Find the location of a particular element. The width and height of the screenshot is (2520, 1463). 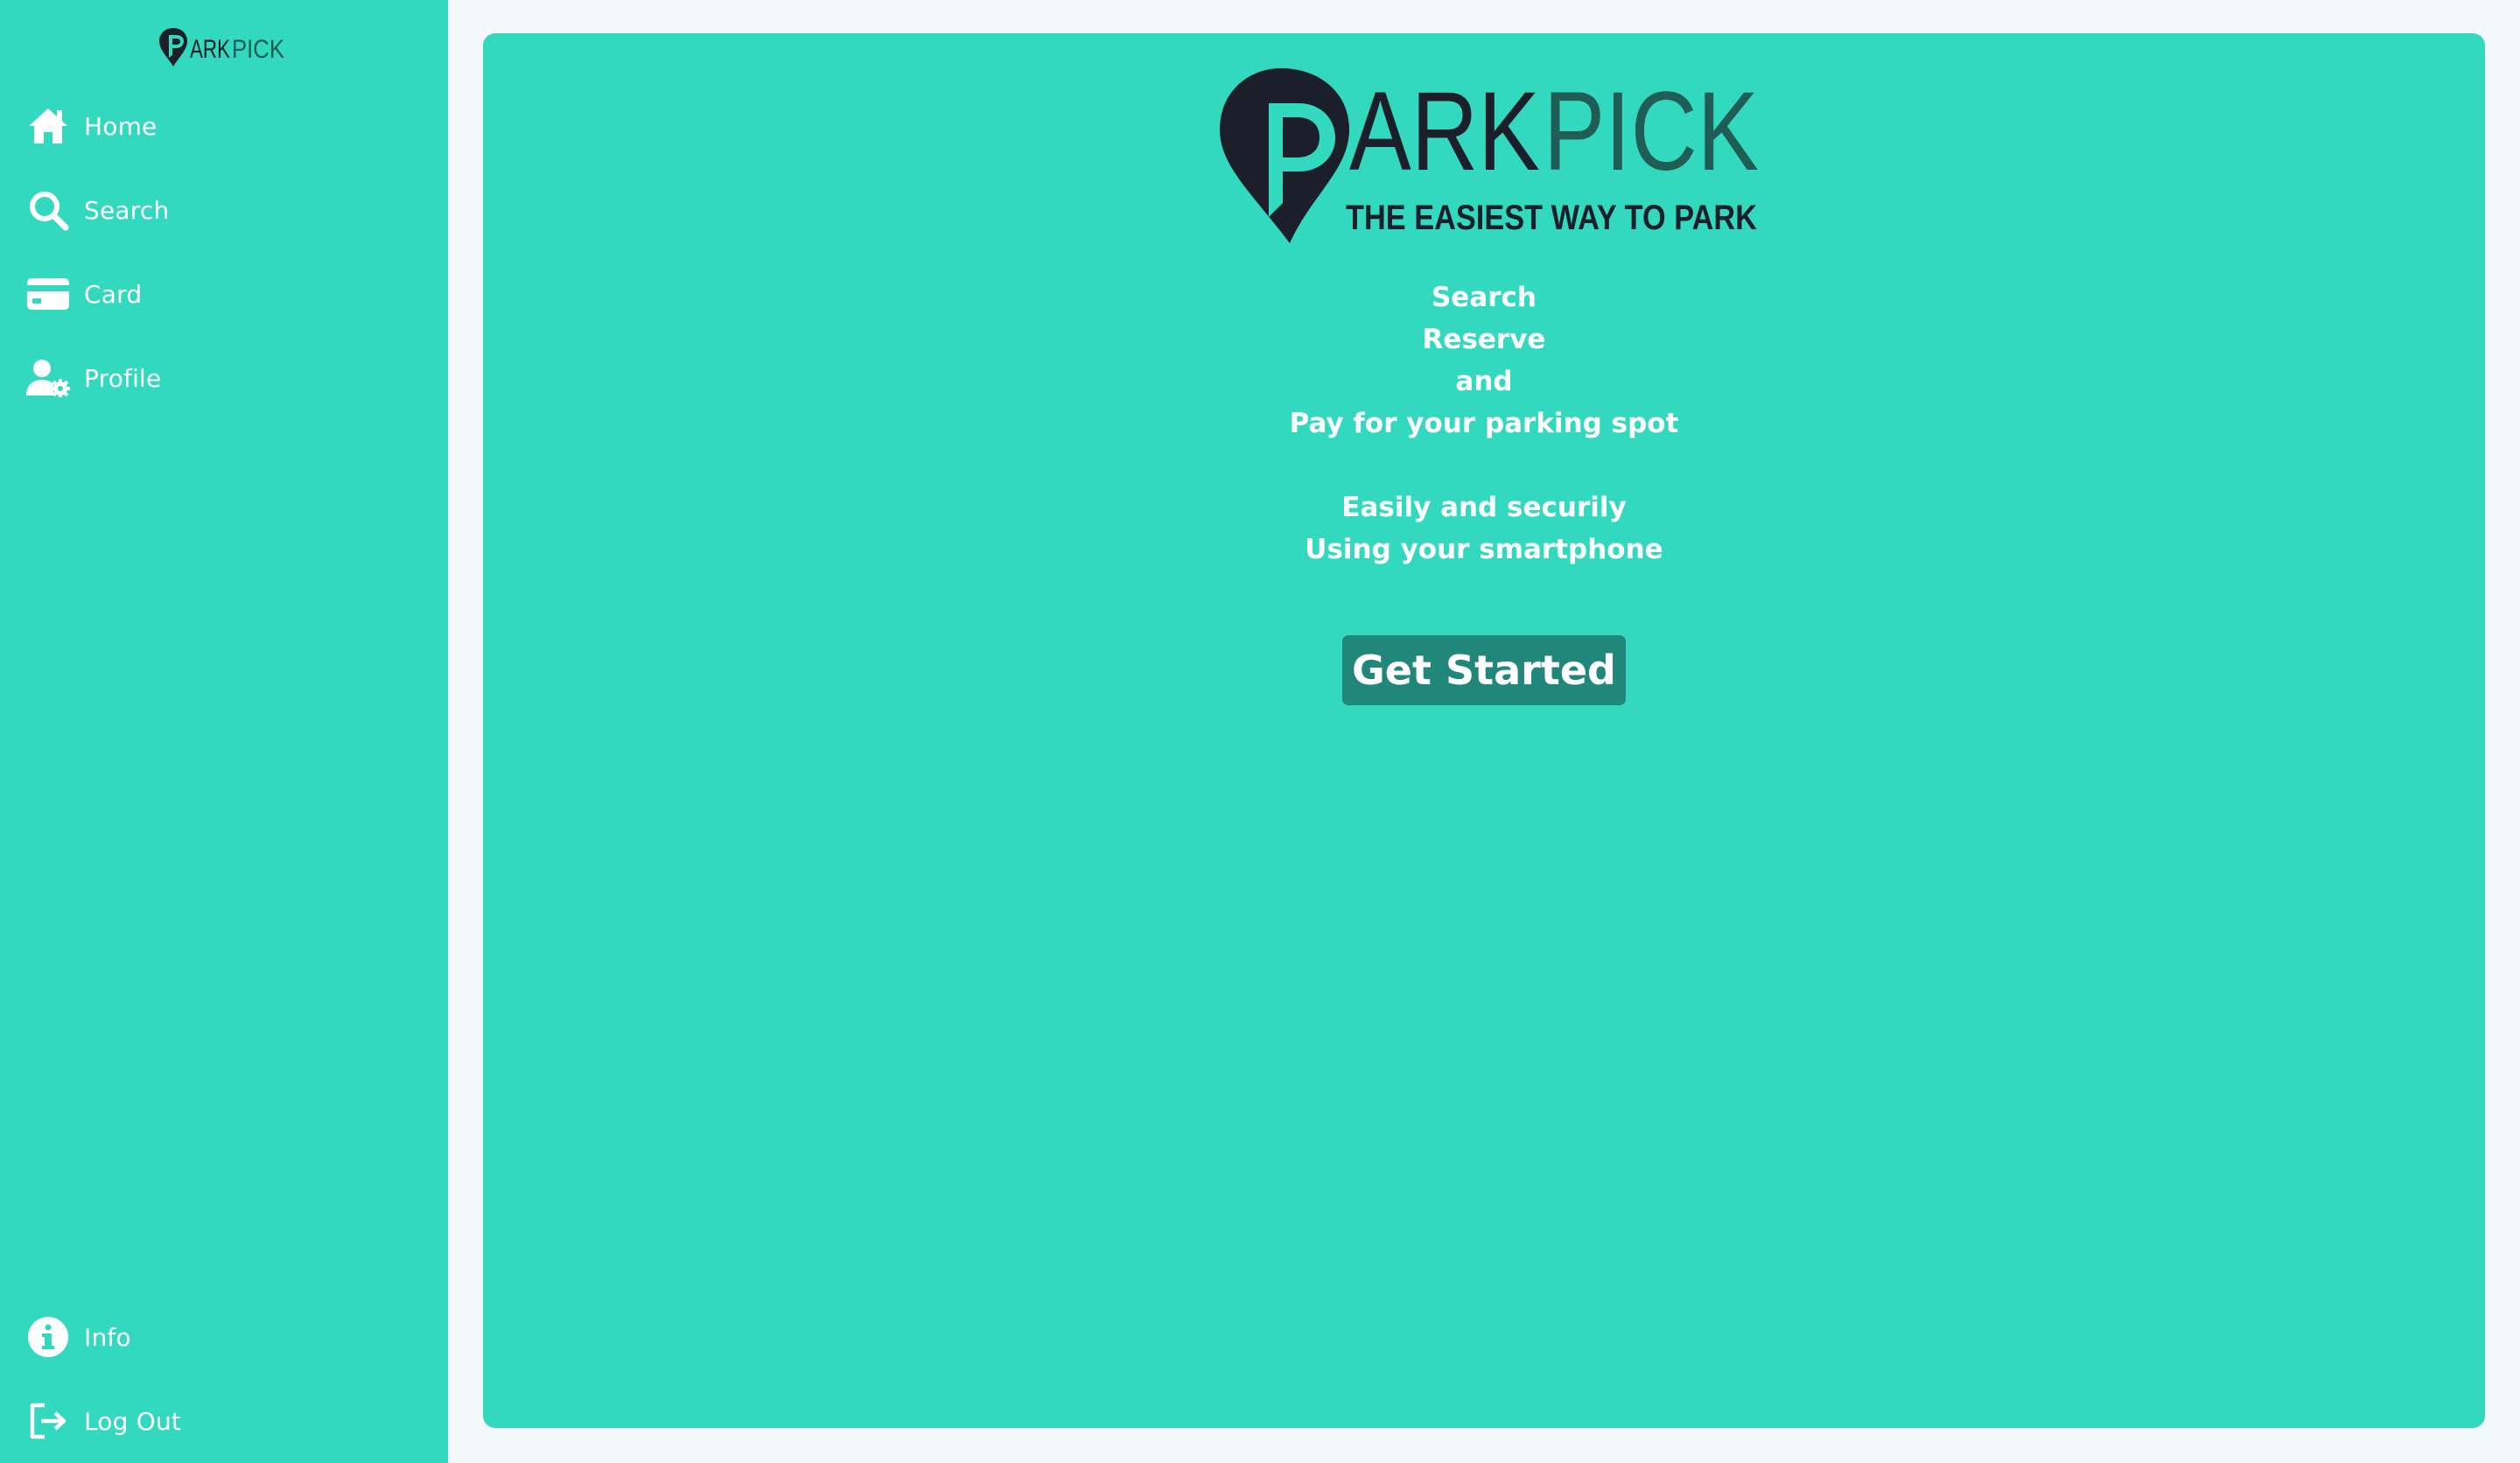

sidebar-nav: Home Search Card Profile is located at coordinates (224, 252).